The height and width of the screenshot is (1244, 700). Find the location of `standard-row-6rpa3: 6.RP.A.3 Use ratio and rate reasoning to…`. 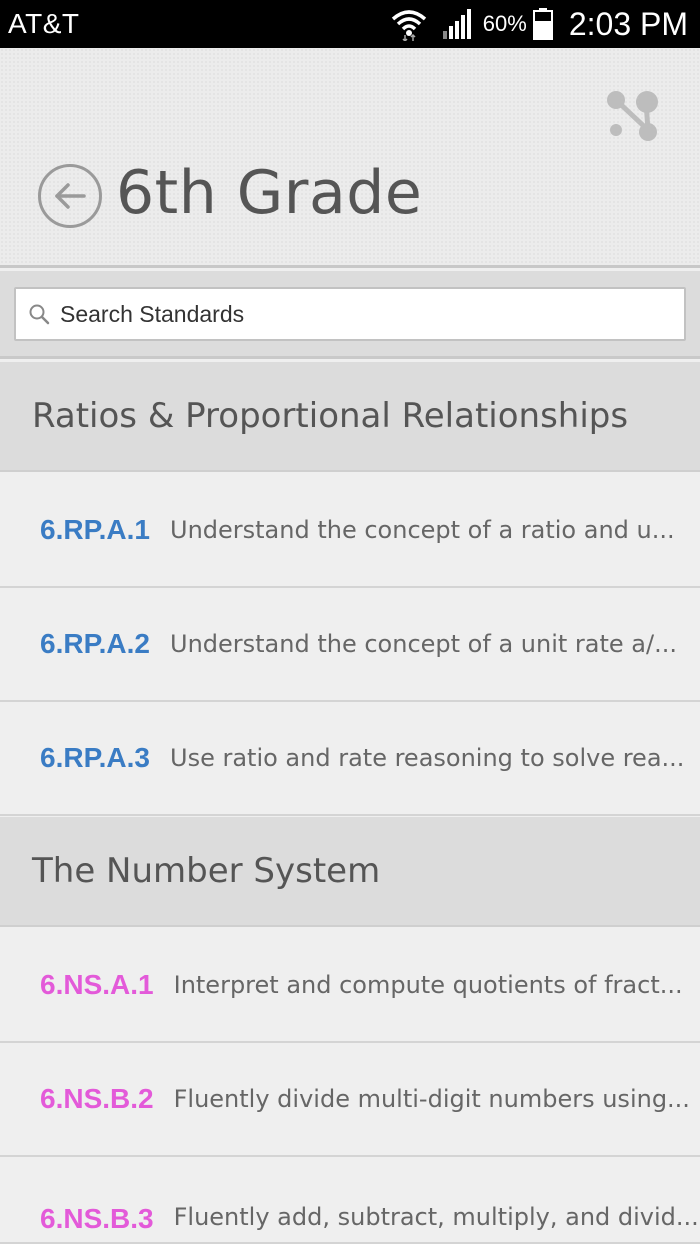

standard-row-6rpa3: 6.RP.A.3 Use ratio and rate reasoning to… is located at coordinates (350, 759).